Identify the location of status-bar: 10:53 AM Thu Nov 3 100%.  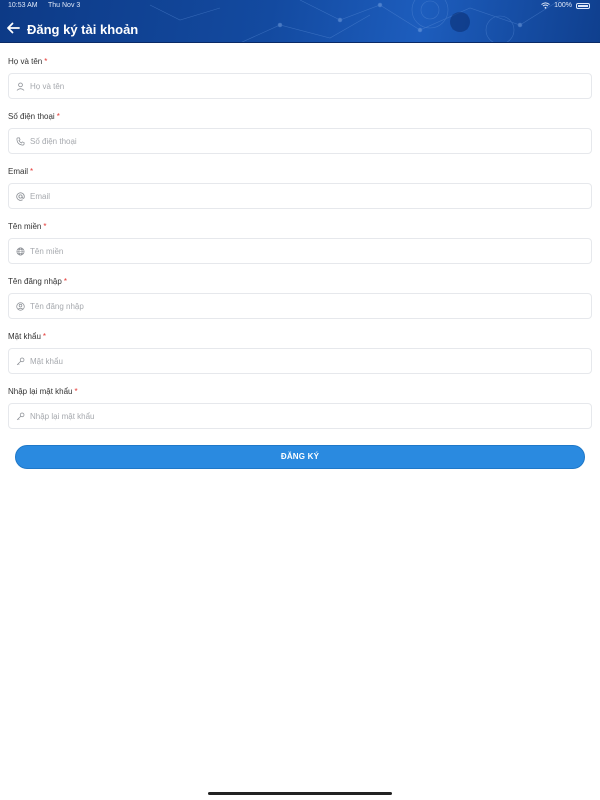
(300, 6).